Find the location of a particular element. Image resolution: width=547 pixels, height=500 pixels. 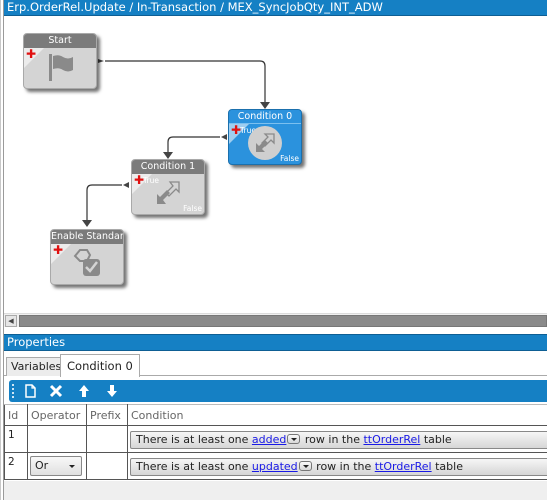

node-condition-1: Condition 1 ✚ True False is located at coordinates (168, 187).